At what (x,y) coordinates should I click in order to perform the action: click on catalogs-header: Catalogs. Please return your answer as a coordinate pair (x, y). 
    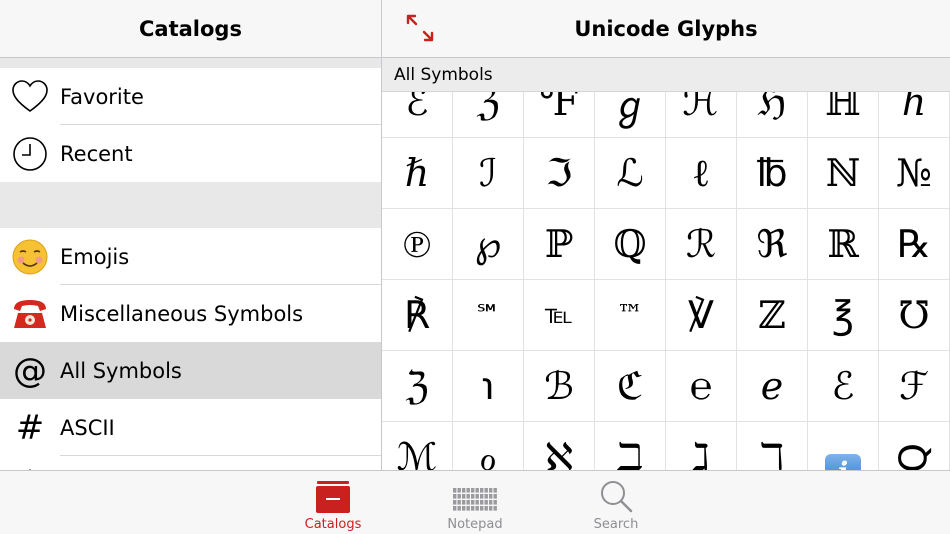
    Looking at the image, I should click on (190, 29).